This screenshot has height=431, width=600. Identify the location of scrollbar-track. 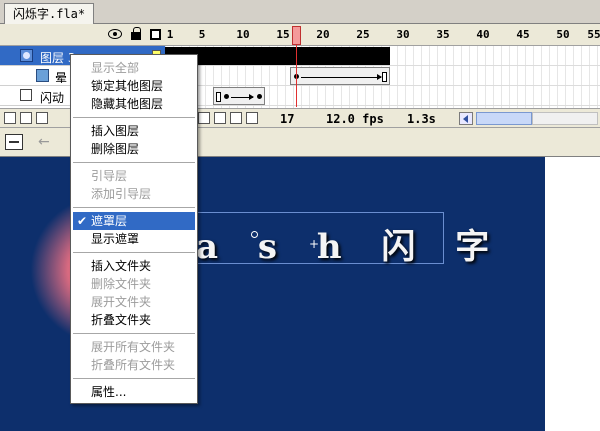
(565, 118).